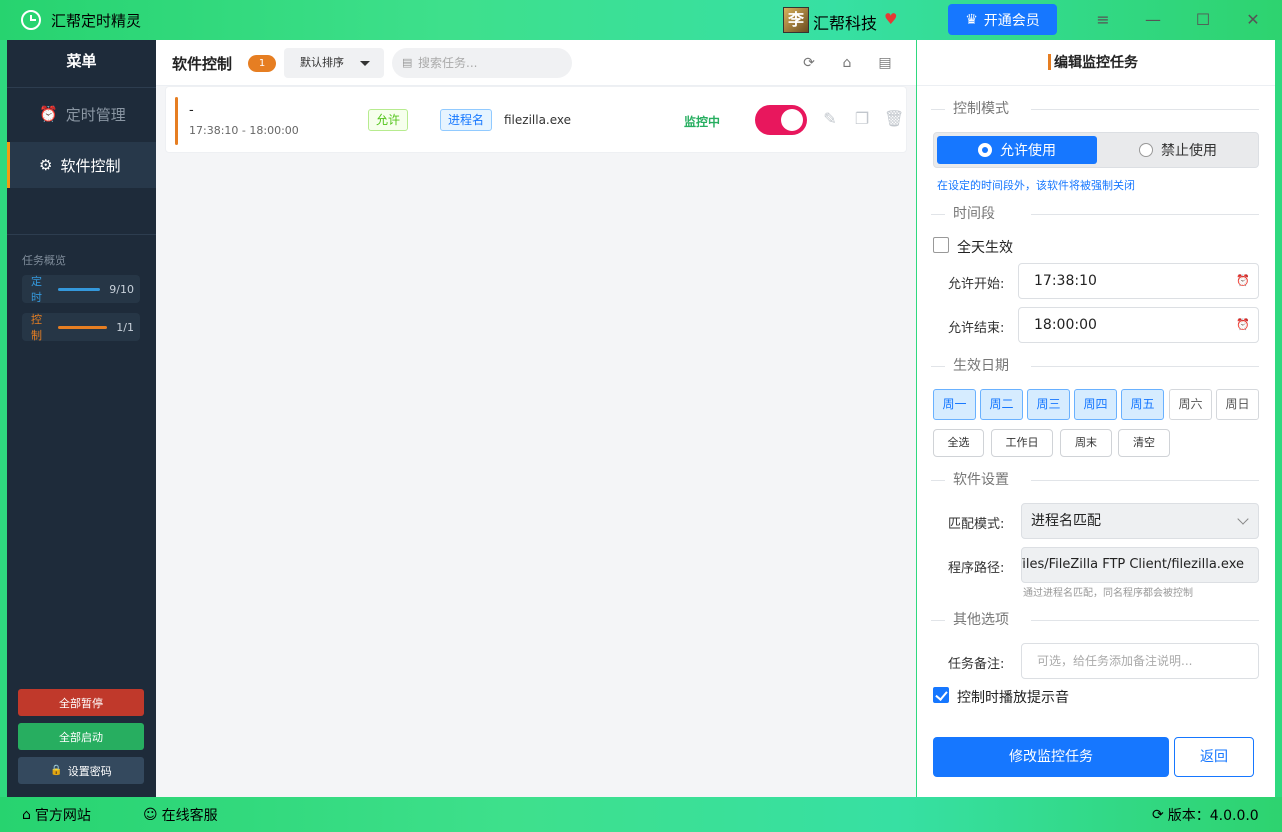 The height and width of the screenshot is (832, 1282). What do you see at coordinates (44, 260) in the screenshot?
I see `overview-label: 任务概览` at bounding box center [44, 260].